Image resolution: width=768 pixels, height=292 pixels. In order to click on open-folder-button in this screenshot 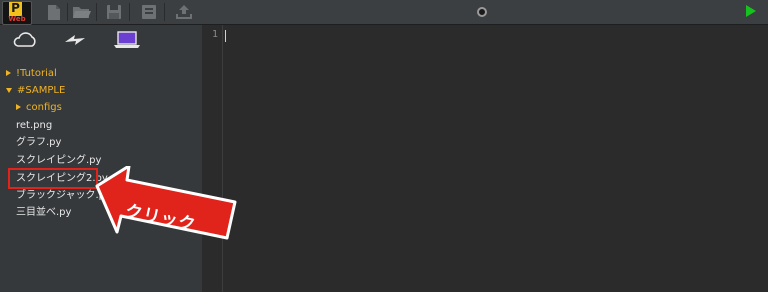, I will do `click(82, 12)`.